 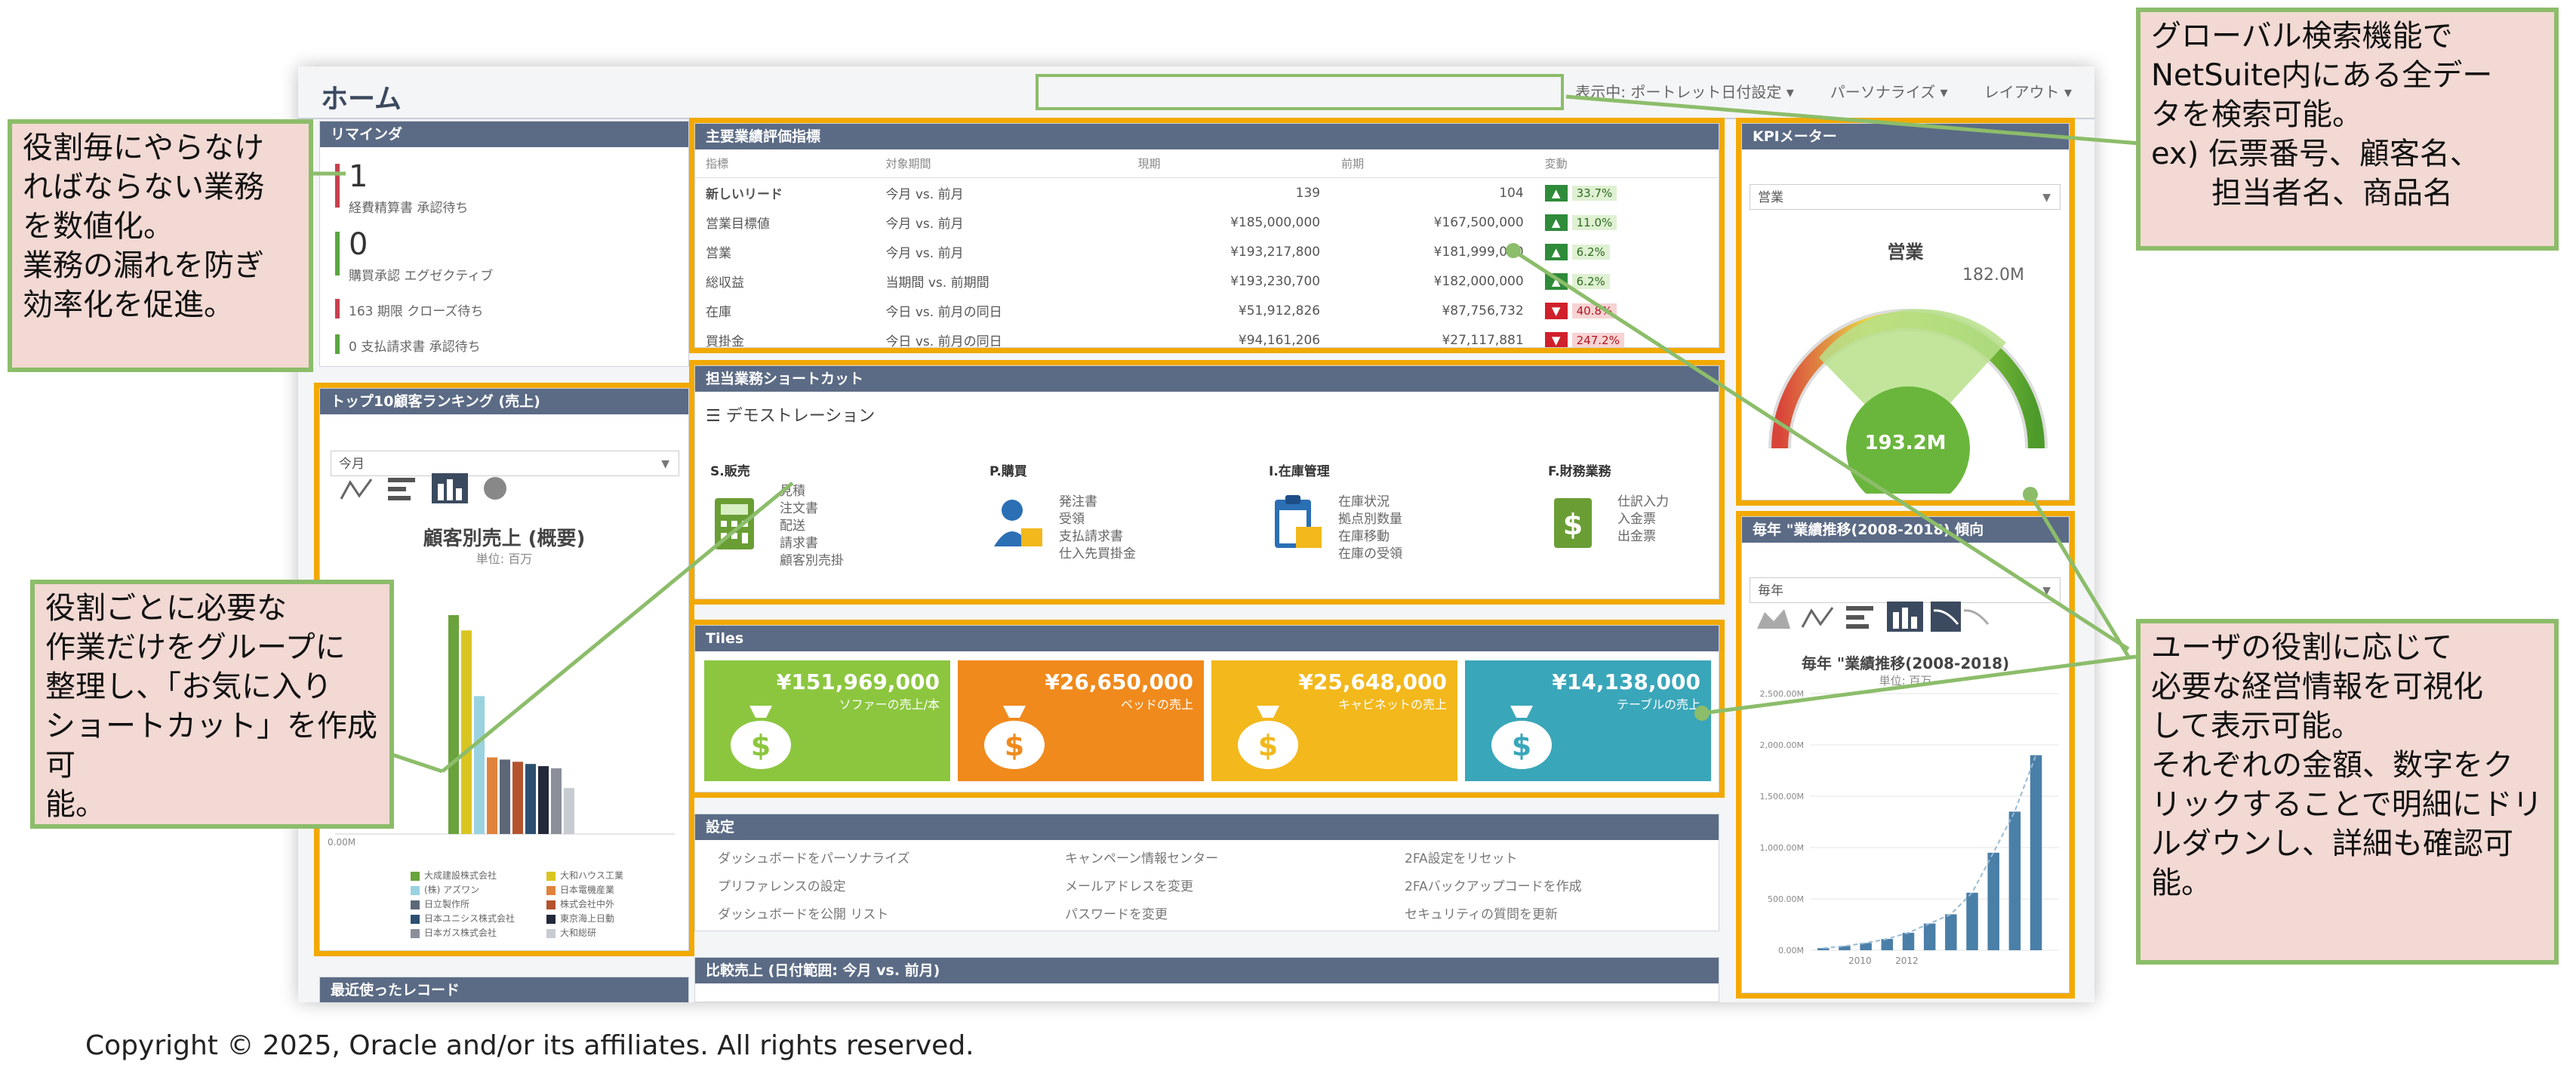 What do you see at coordinates (128, 305) in the screenshot?
I see `annotation-line: 効率化を促進。` at bounding box center [128, 305].